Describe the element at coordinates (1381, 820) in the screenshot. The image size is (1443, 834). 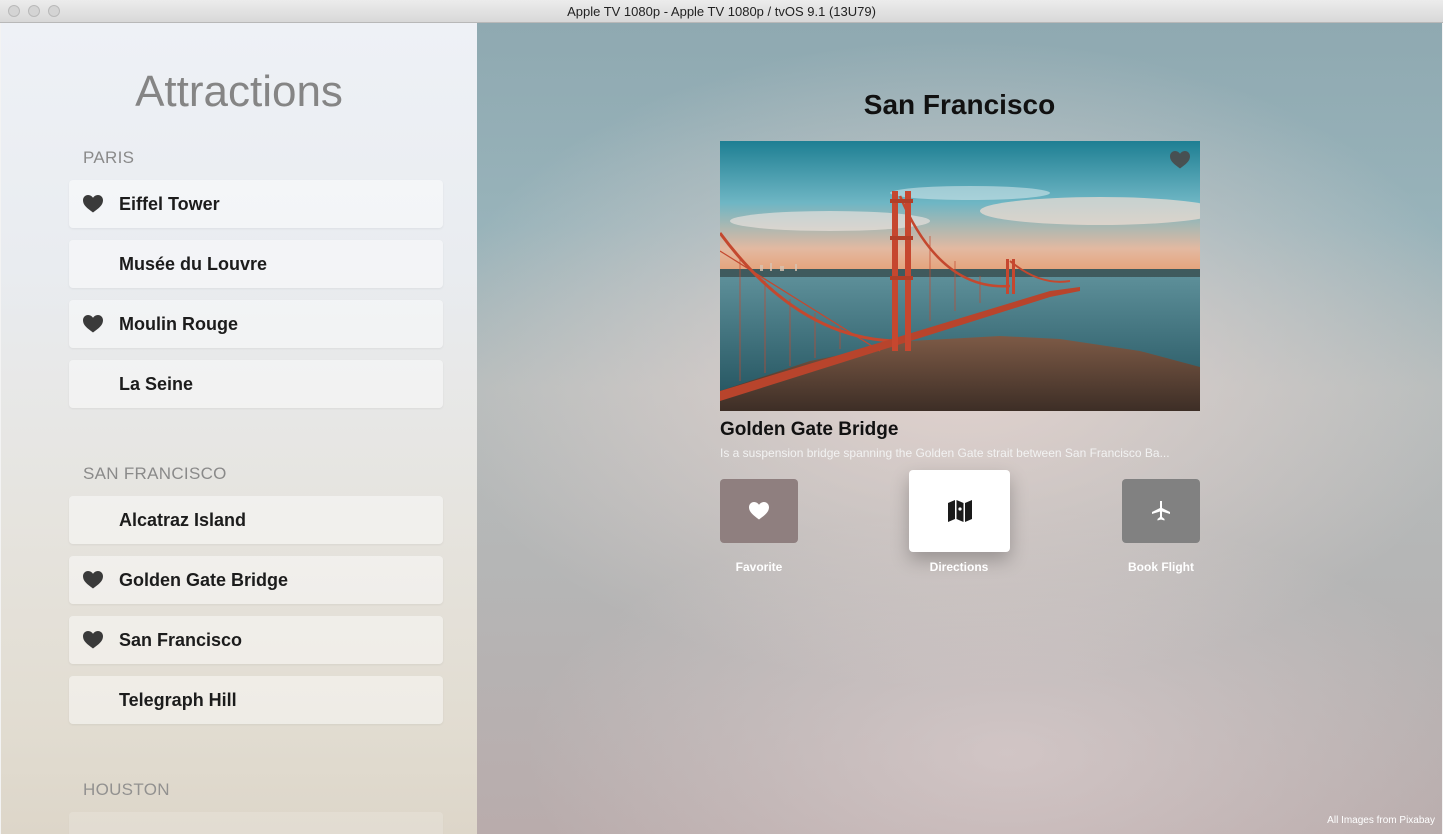
I see `image-credit: All Images from Pixabay` at that location.